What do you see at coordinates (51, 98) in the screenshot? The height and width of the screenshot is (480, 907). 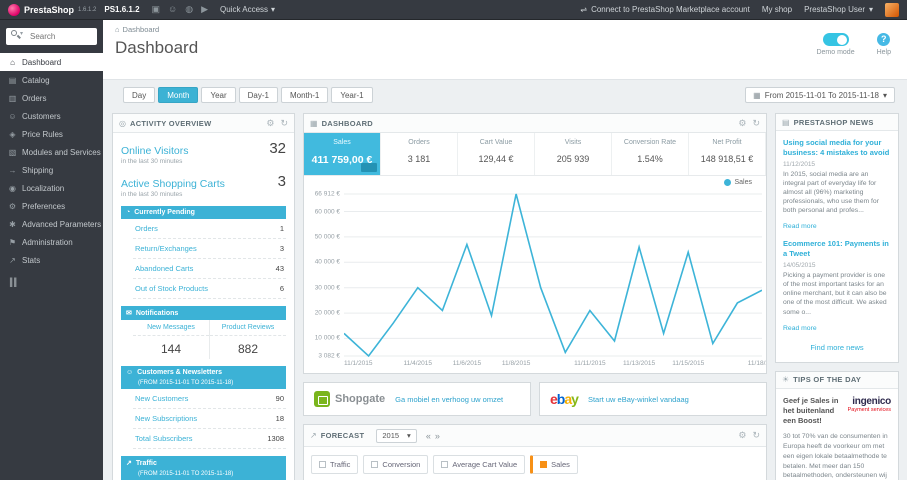 I see `sidebar-item-orders: ▥ Orders` at bounding box center [51, 98].